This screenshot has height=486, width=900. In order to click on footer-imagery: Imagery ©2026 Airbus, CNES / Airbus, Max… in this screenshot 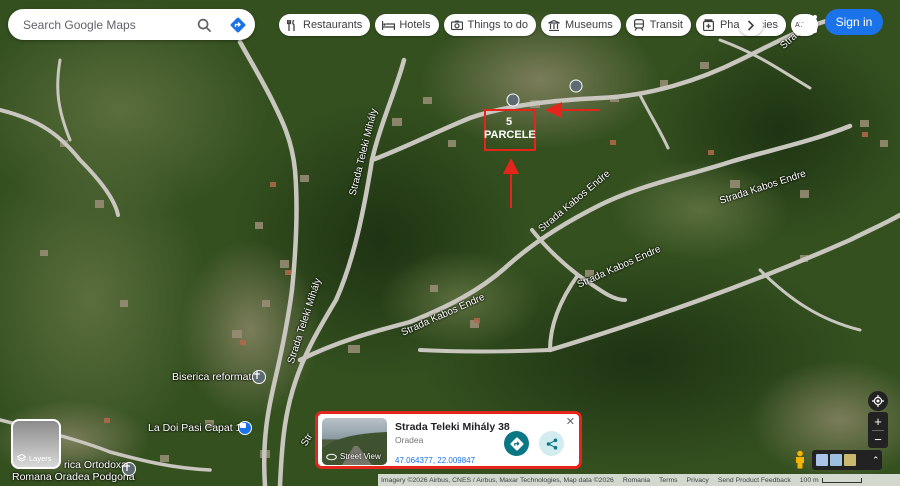, I will do `click(497, 480)`.